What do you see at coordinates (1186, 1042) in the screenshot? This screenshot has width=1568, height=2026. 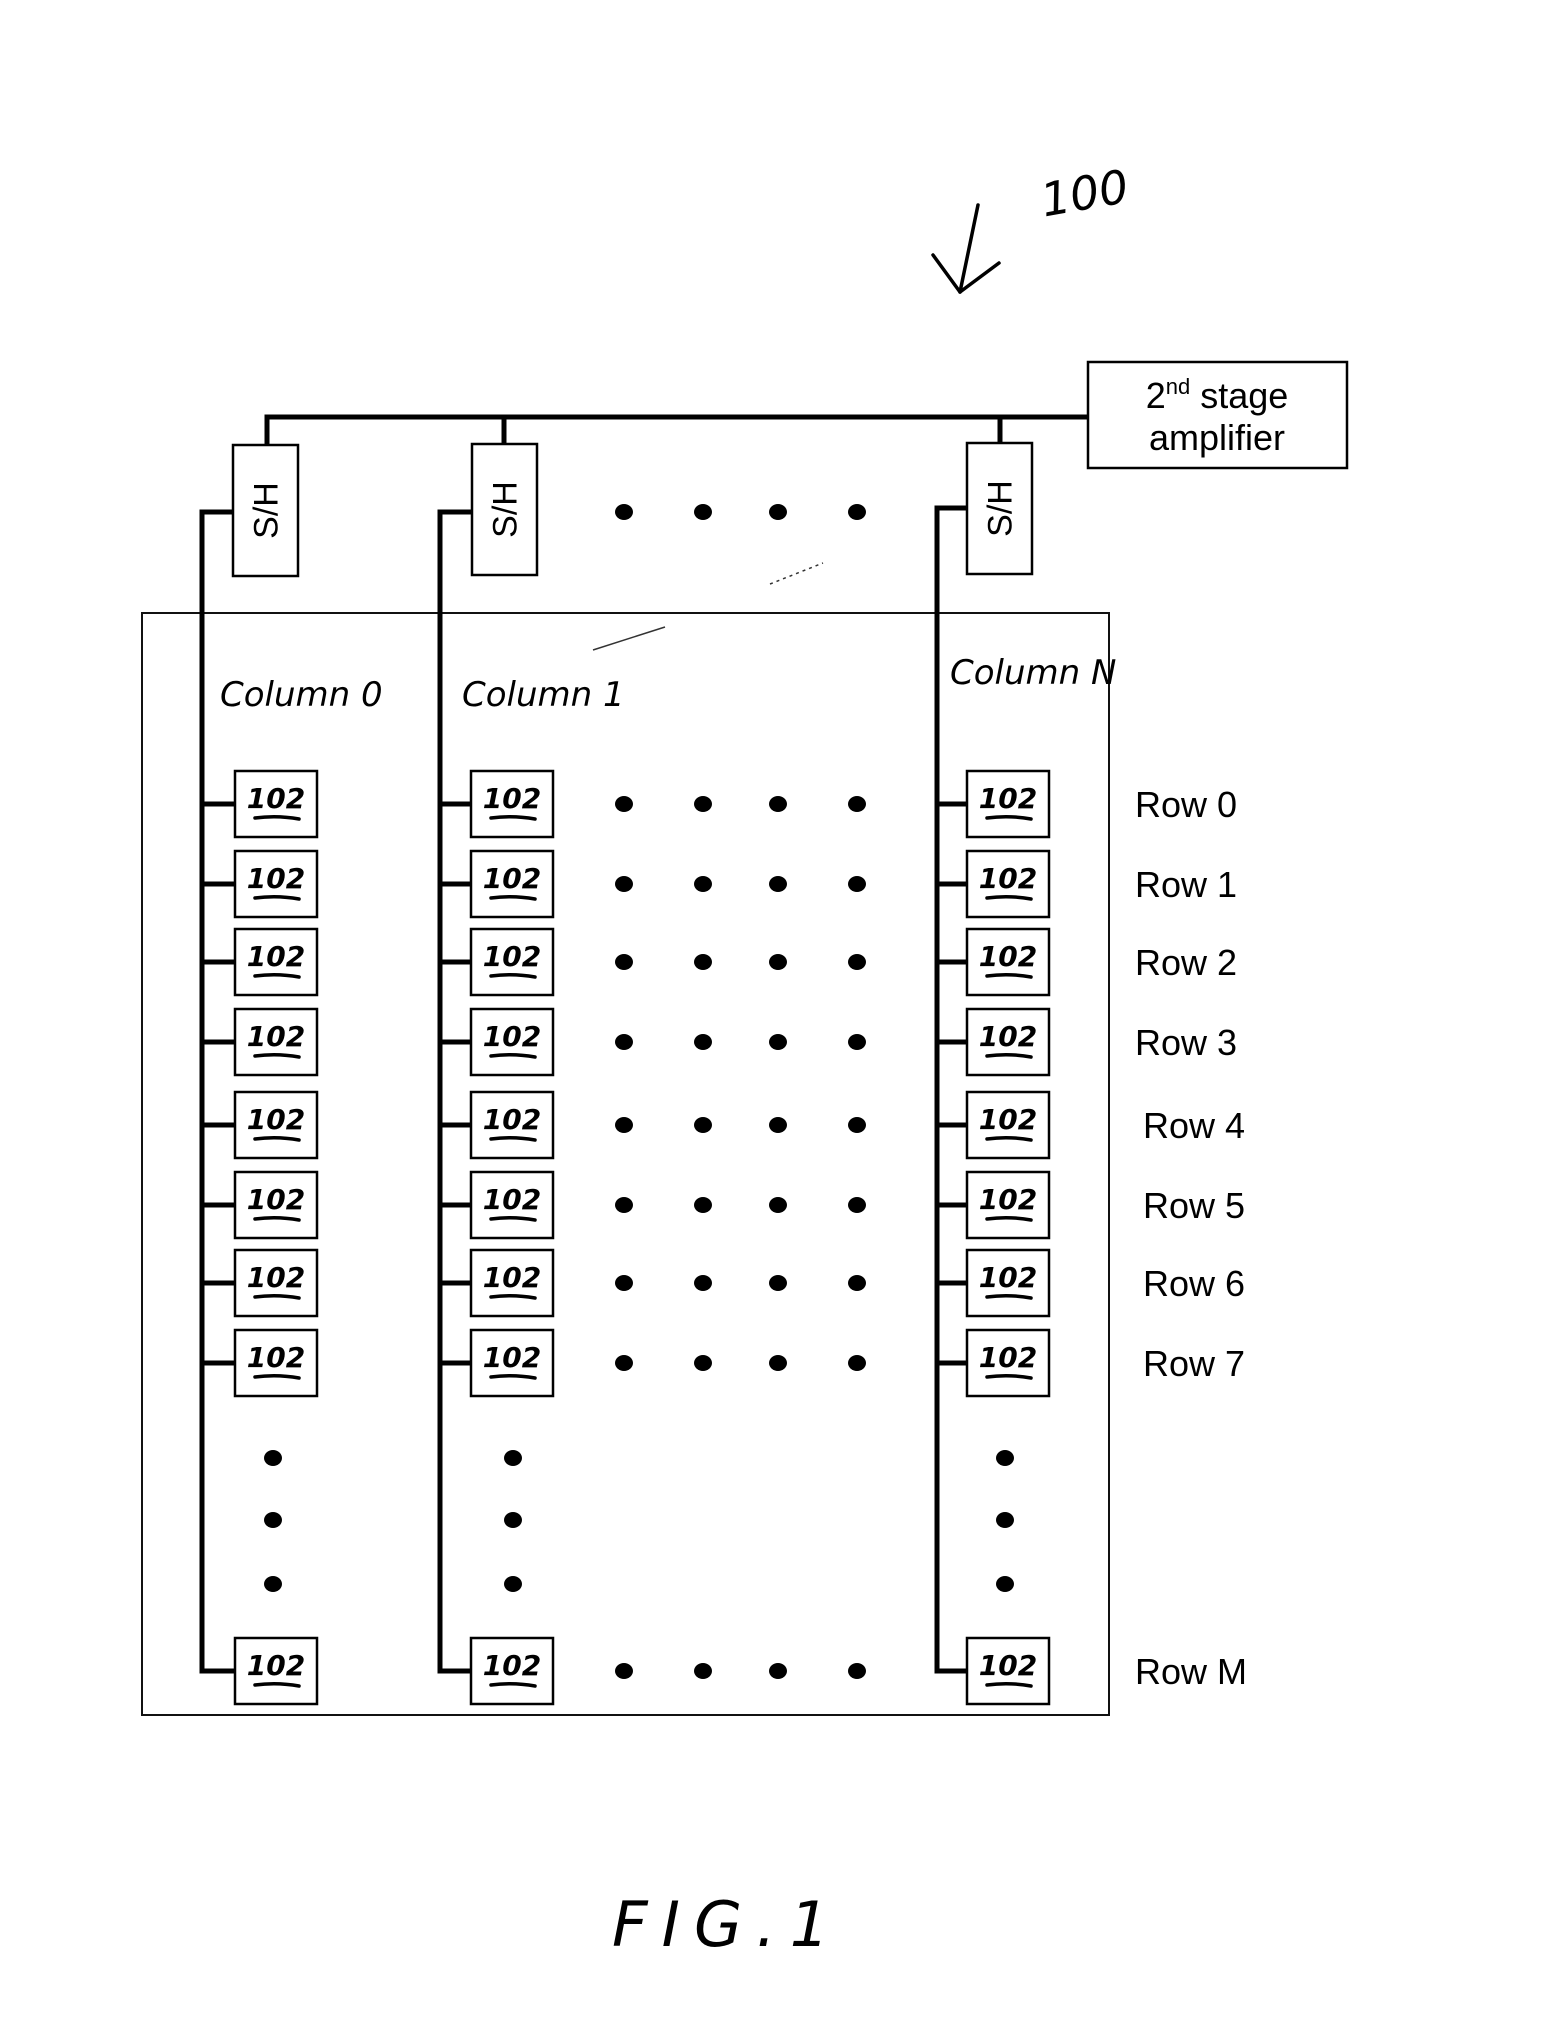 I see `row-label: Row 3` at bounding box center [1186, 1042].